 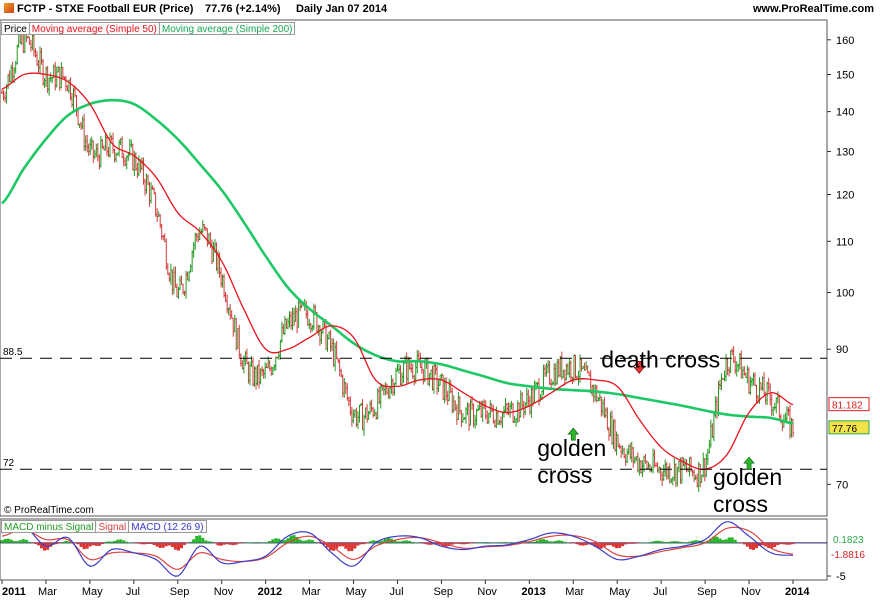 I want to click on macd-legend: MACD minus Signal Signal MACD (12 26 9), so click(x=104, y=526).